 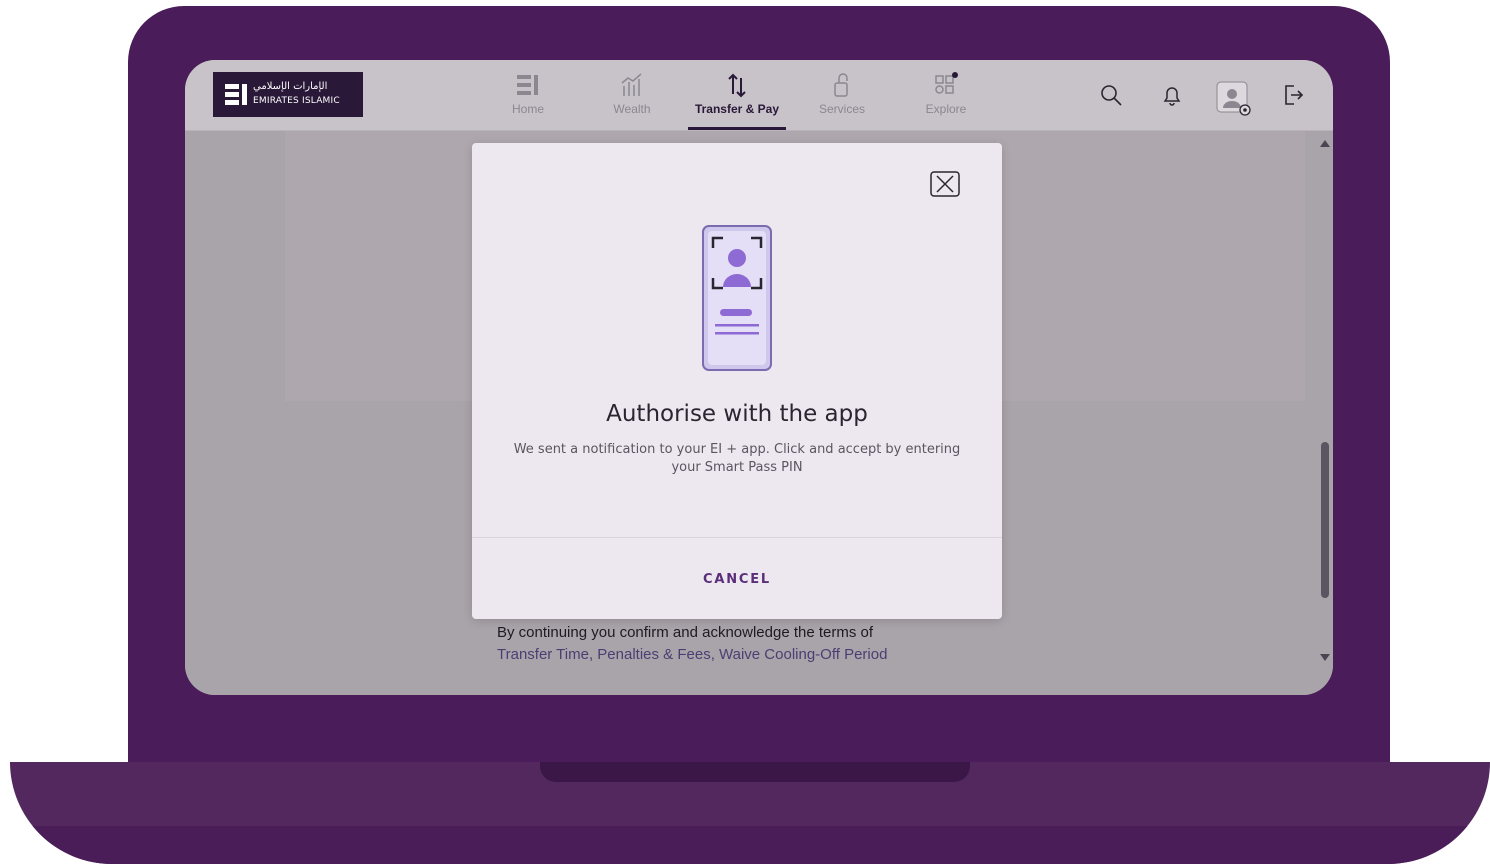 What do you see at coordinates (750, 845) in the screenshot?
I see `laptop-base-shade` at bounding box center [750, 845].